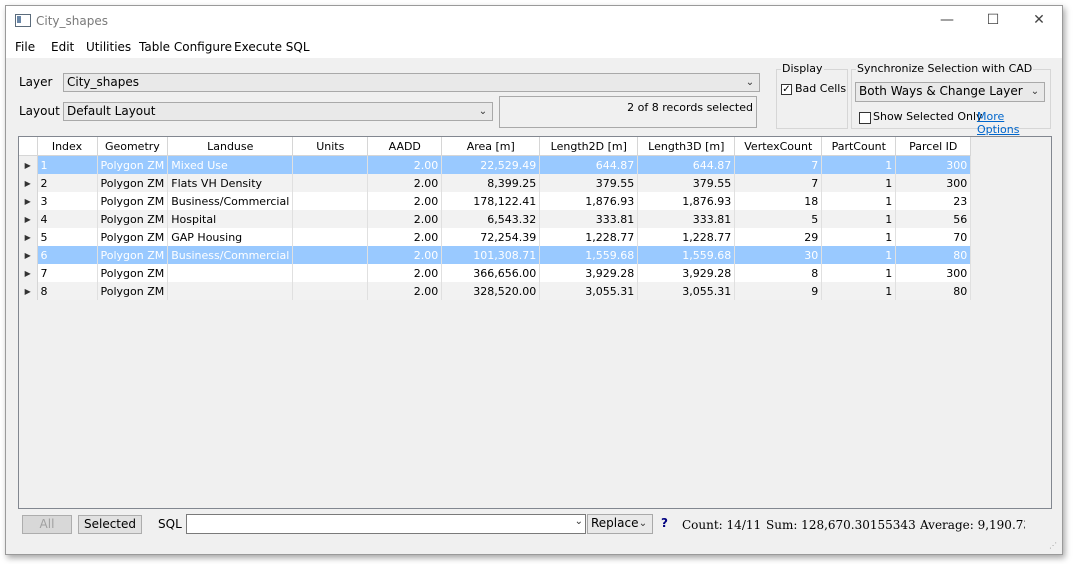 The width and height of the screenshot is (1074, 564). What do you see at coordinates (686, 183) in the screenshot?
I see `table-cell: 379.55` at bounding box center [686, 183].